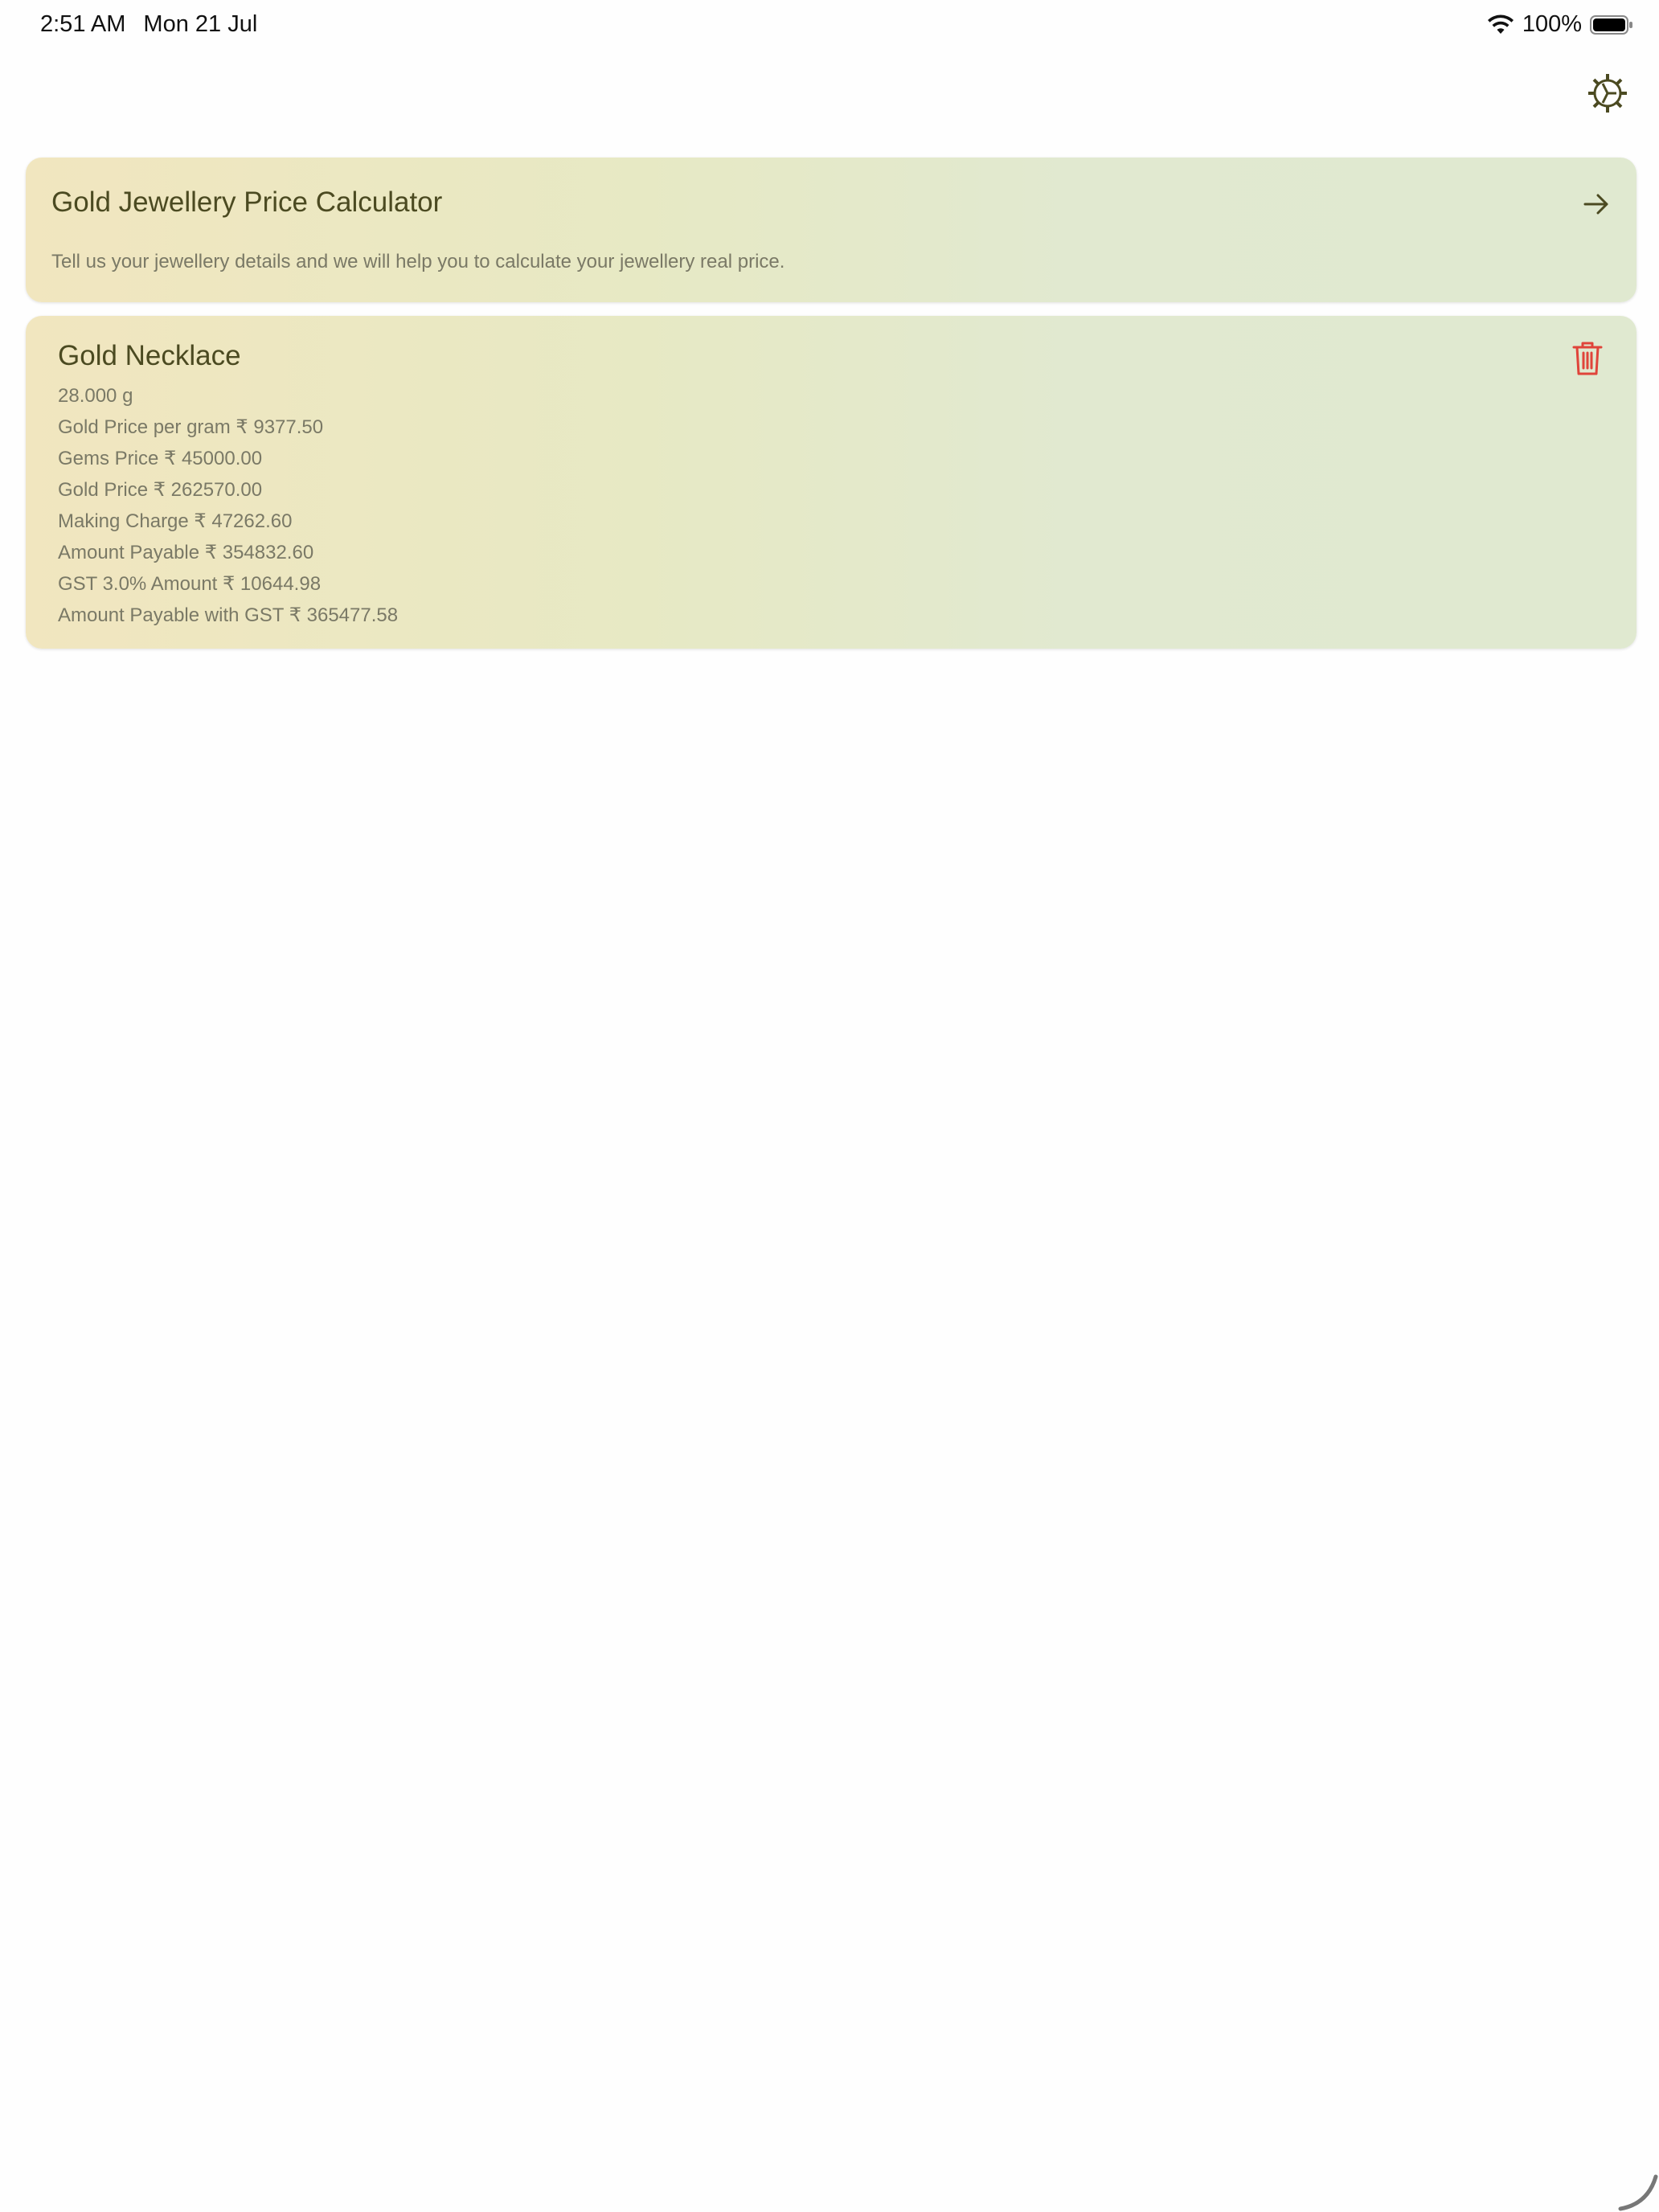  What do you see at coordinates (1611, 24) in the screenshot?
I see `battery-icon` at bounding box center [1611, 24].